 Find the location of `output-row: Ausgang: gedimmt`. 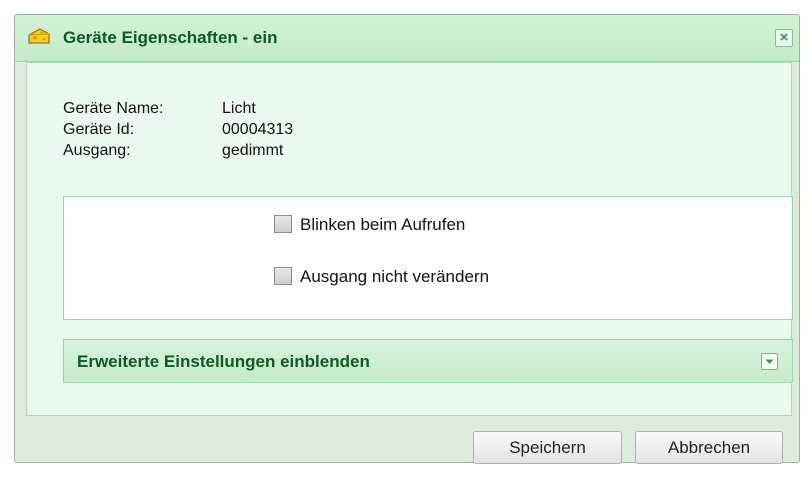

output-row: Ausgang: gedimmt is located at coordinates (173, 151).